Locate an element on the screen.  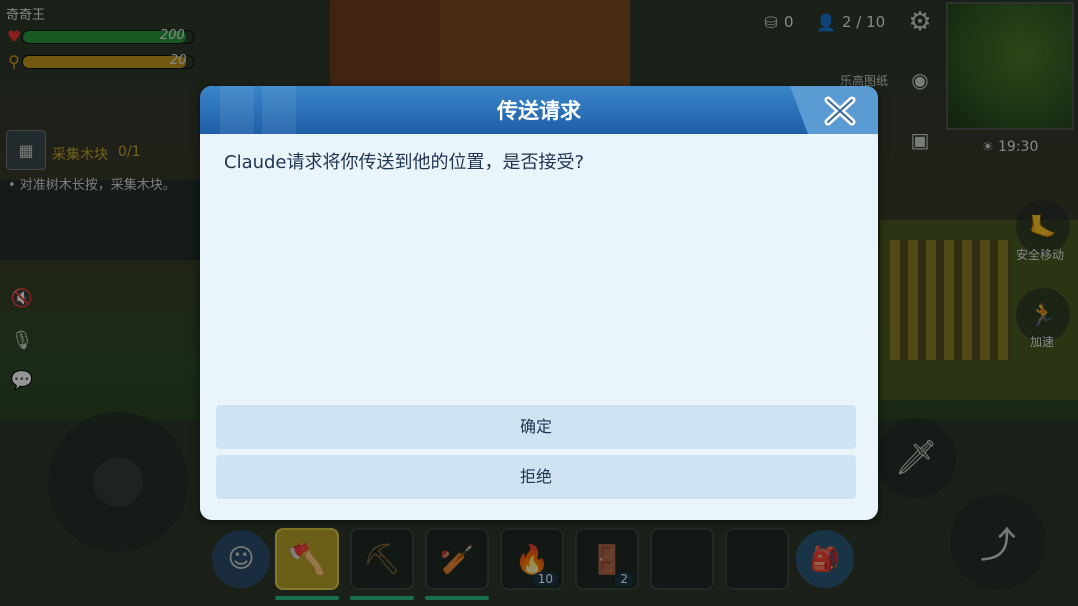
close-icon is located at coordinates (834, 110).